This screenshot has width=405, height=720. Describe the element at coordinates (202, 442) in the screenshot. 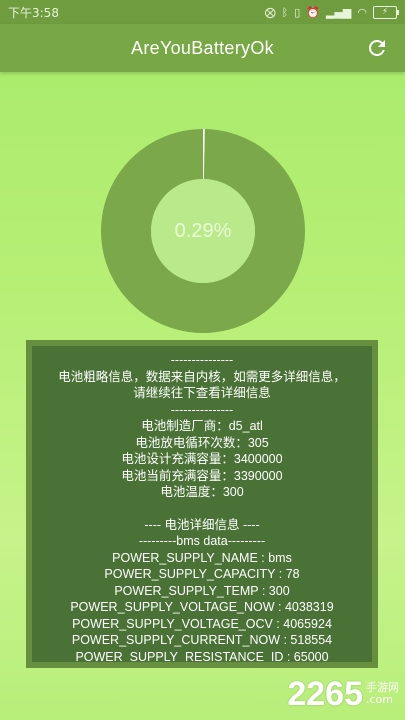

I see `info-line: 电池放电循环次数：305` at that location.